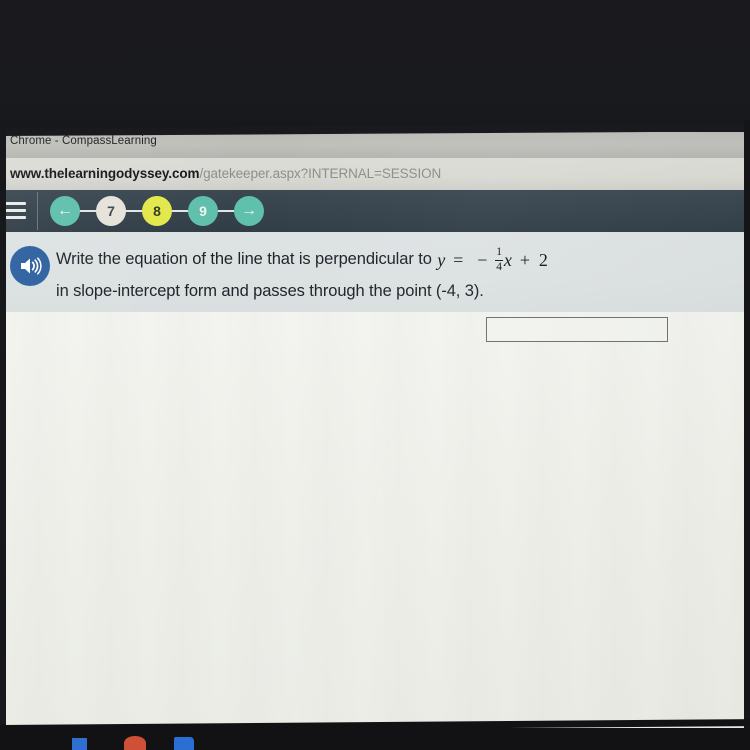 The width and height of the screenshot is (750, 750). What do you see at coordinates (747, 435) in the screenshot?
I see `monitor-bezel-right` at bounding box center [747, 435].